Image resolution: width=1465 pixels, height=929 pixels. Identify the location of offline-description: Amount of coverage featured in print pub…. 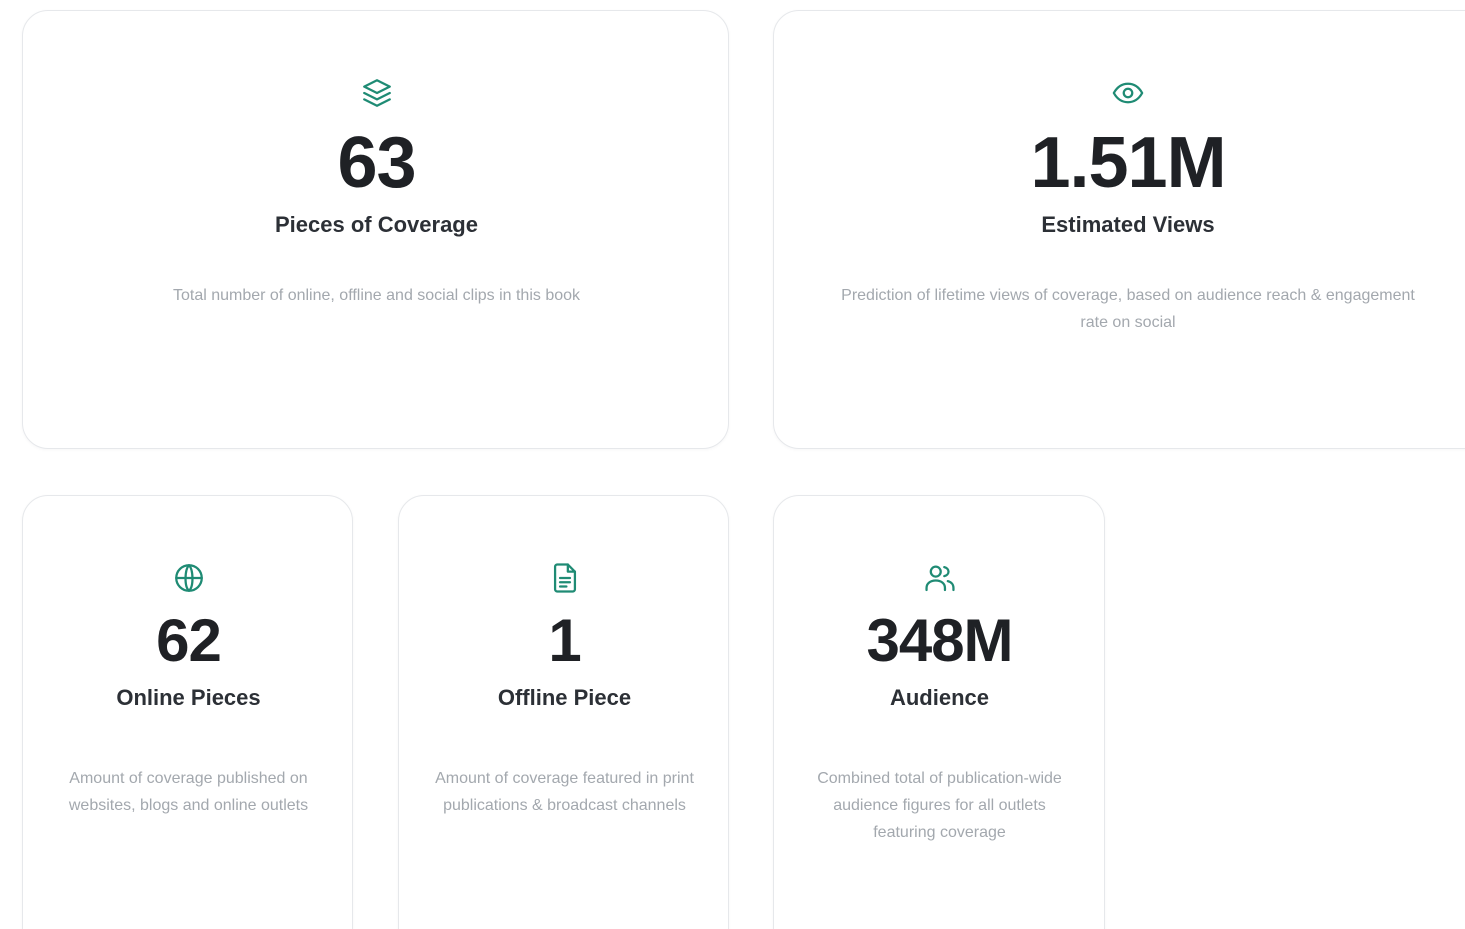
(564, 792).